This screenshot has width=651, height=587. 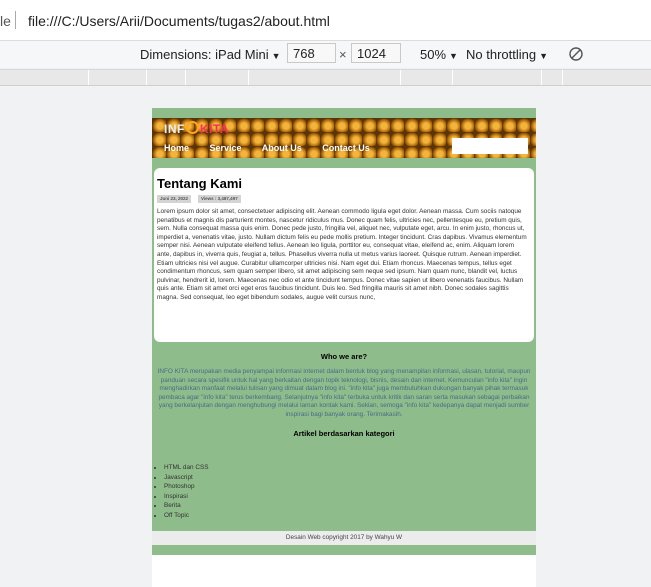 I want to click on views-badge: Views : 3,487,497, so click(x=219, y=199).